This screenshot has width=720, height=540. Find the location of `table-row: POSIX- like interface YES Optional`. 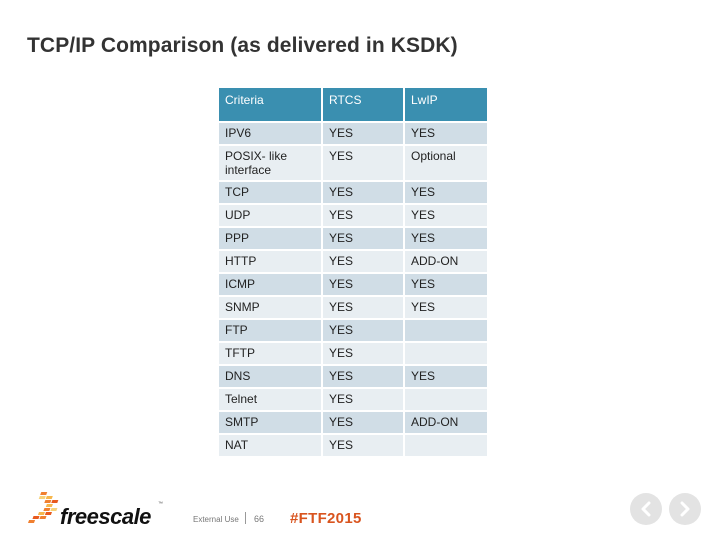

table-row: POSIX- like interface YES Optional is located at coordinates (353, 163).